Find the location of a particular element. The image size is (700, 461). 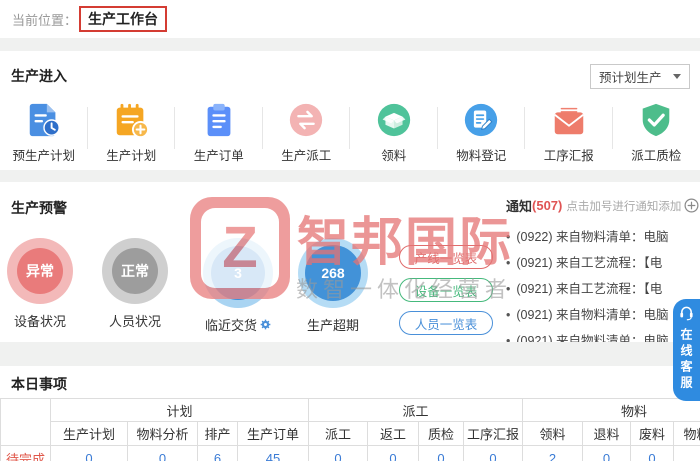

table-value-row: 待完成0064500002000 is located at coordinates (350, 453).